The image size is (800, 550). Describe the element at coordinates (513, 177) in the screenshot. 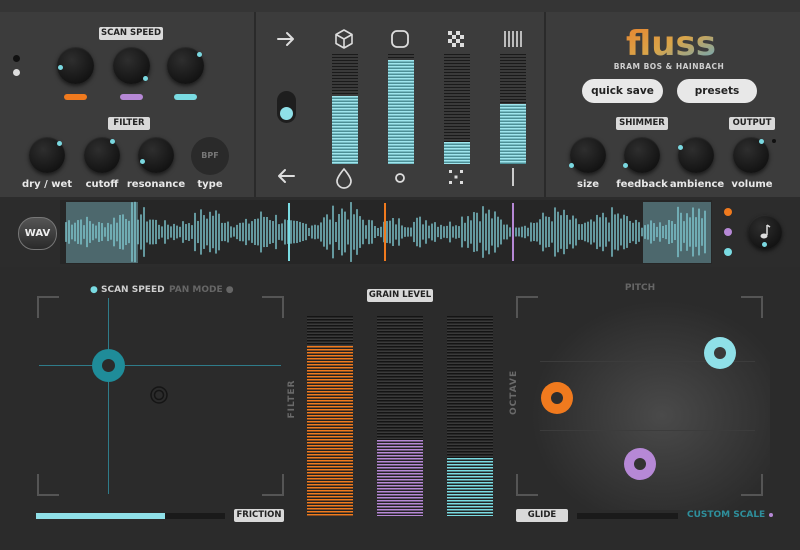

I see `single-line-icon` at that location.